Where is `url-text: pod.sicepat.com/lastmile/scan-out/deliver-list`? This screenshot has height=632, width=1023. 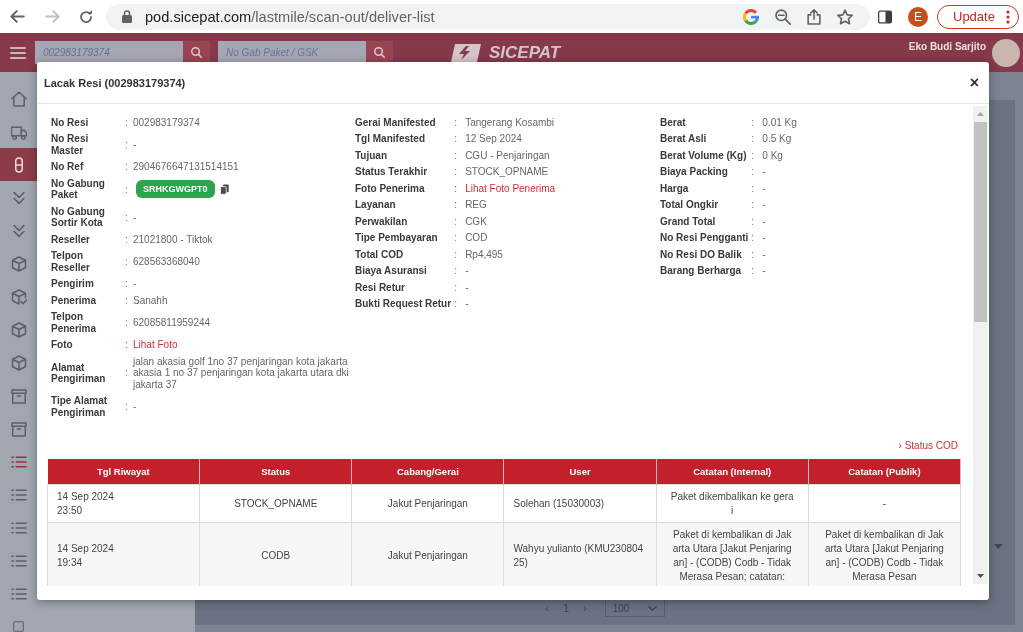 url-text: pod.sicepat.com/lastmile/scan-out/deliver-list is located at coordinates (290, 16).